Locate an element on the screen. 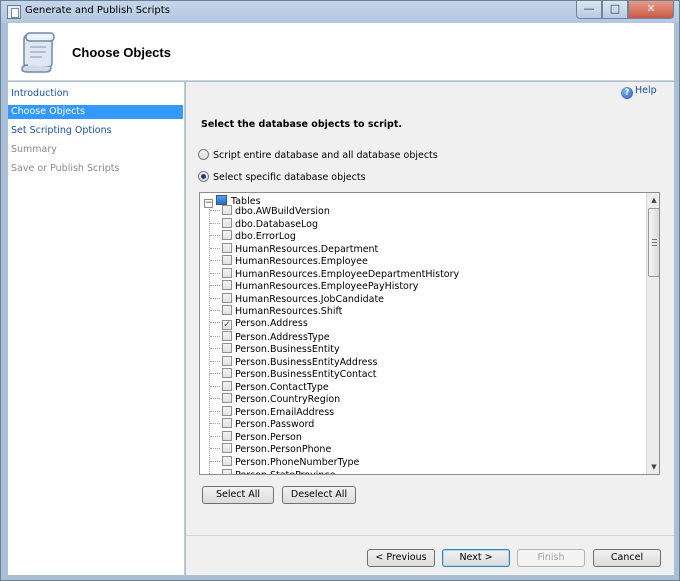  minimize-button: — is located at coordinates (589, 10).